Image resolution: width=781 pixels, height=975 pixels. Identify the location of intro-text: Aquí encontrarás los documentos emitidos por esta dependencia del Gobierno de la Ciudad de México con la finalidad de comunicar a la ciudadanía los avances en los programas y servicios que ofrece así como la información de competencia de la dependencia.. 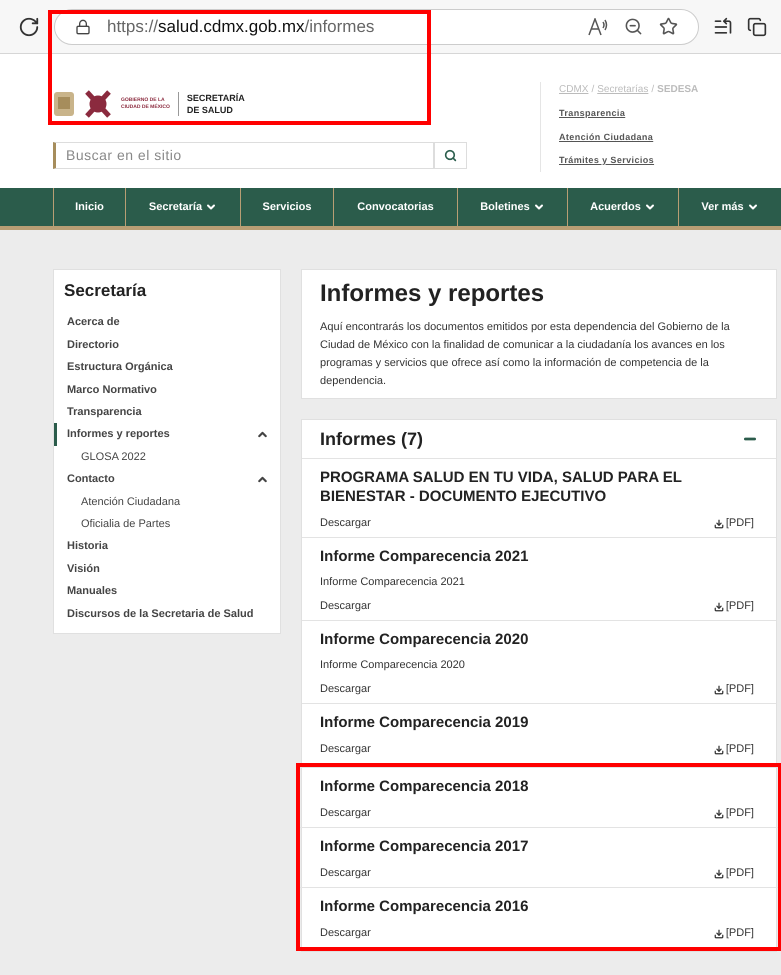
(525, 354).